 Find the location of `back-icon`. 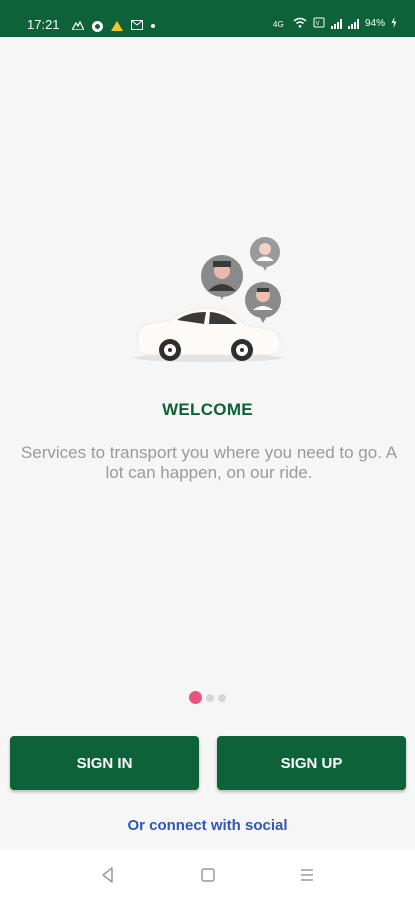

back-icon is located at coordinates (108, 875).